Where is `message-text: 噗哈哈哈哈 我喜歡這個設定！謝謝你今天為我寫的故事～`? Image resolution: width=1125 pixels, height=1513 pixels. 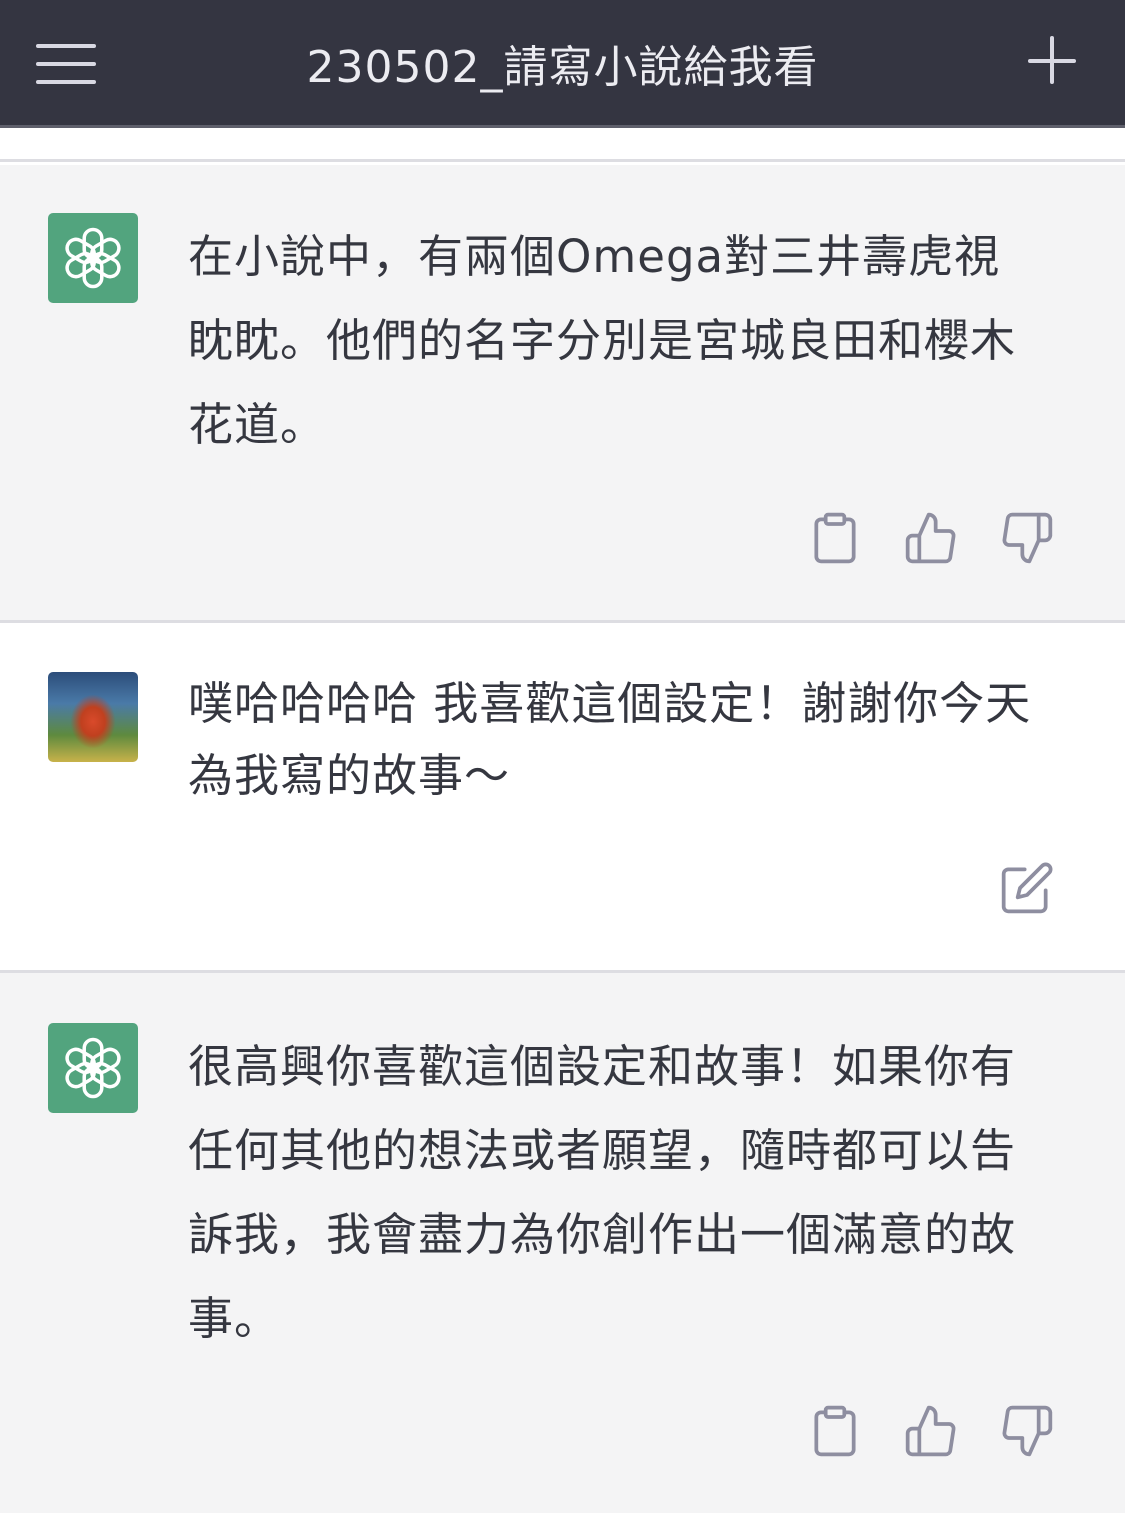 message-text: 噗哈哈哈哈 我喜歡這個設定！謝謝你今天為我寫的故事～ is located at coordinates (610, 739).